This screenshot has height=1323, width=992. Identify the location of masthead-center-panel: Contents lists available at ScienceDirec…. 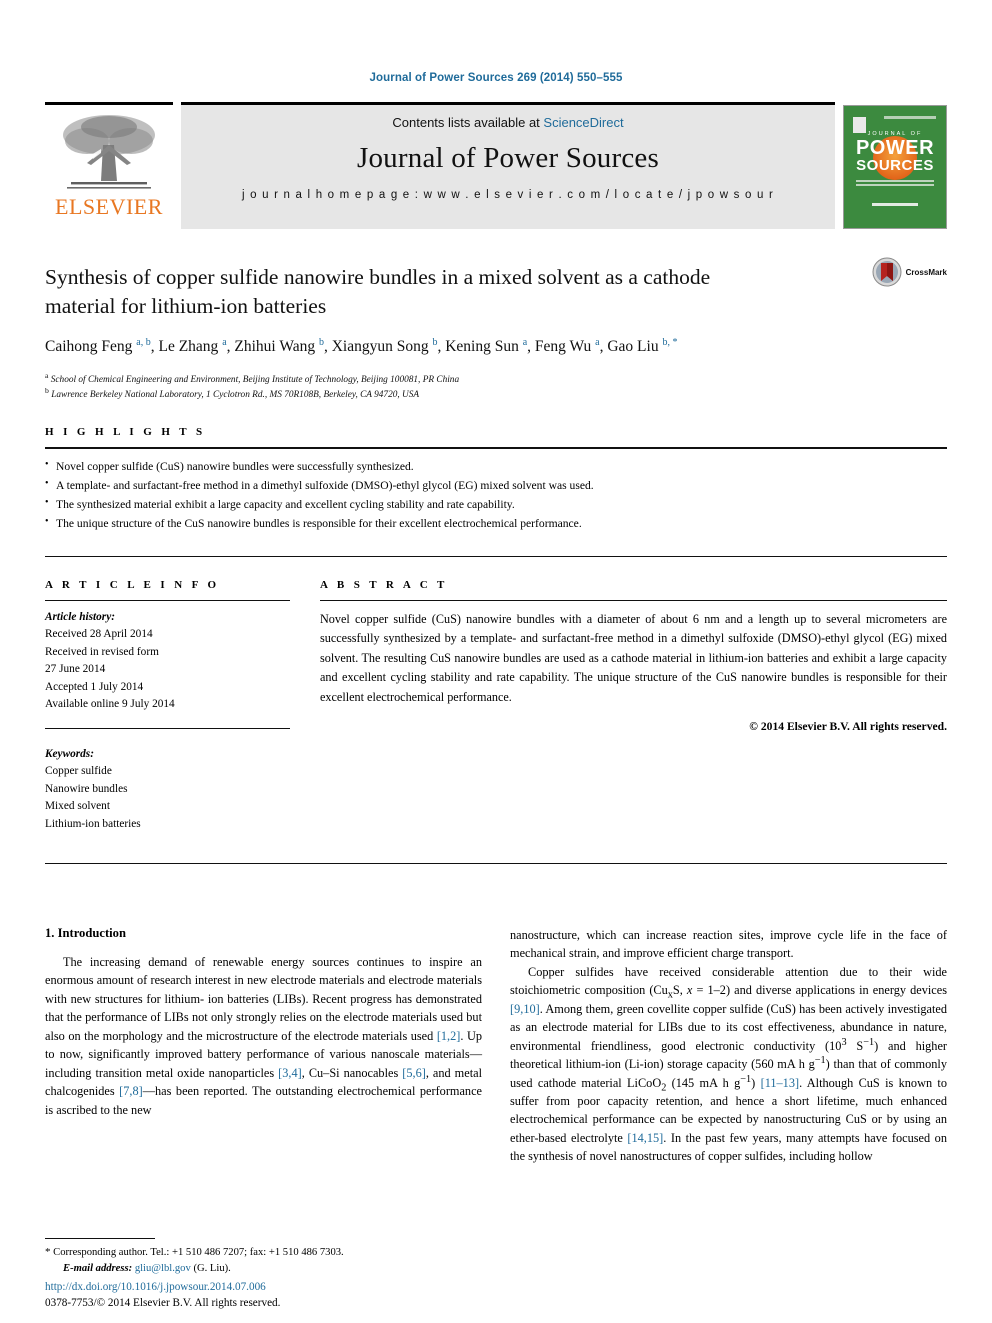
(508, 165).